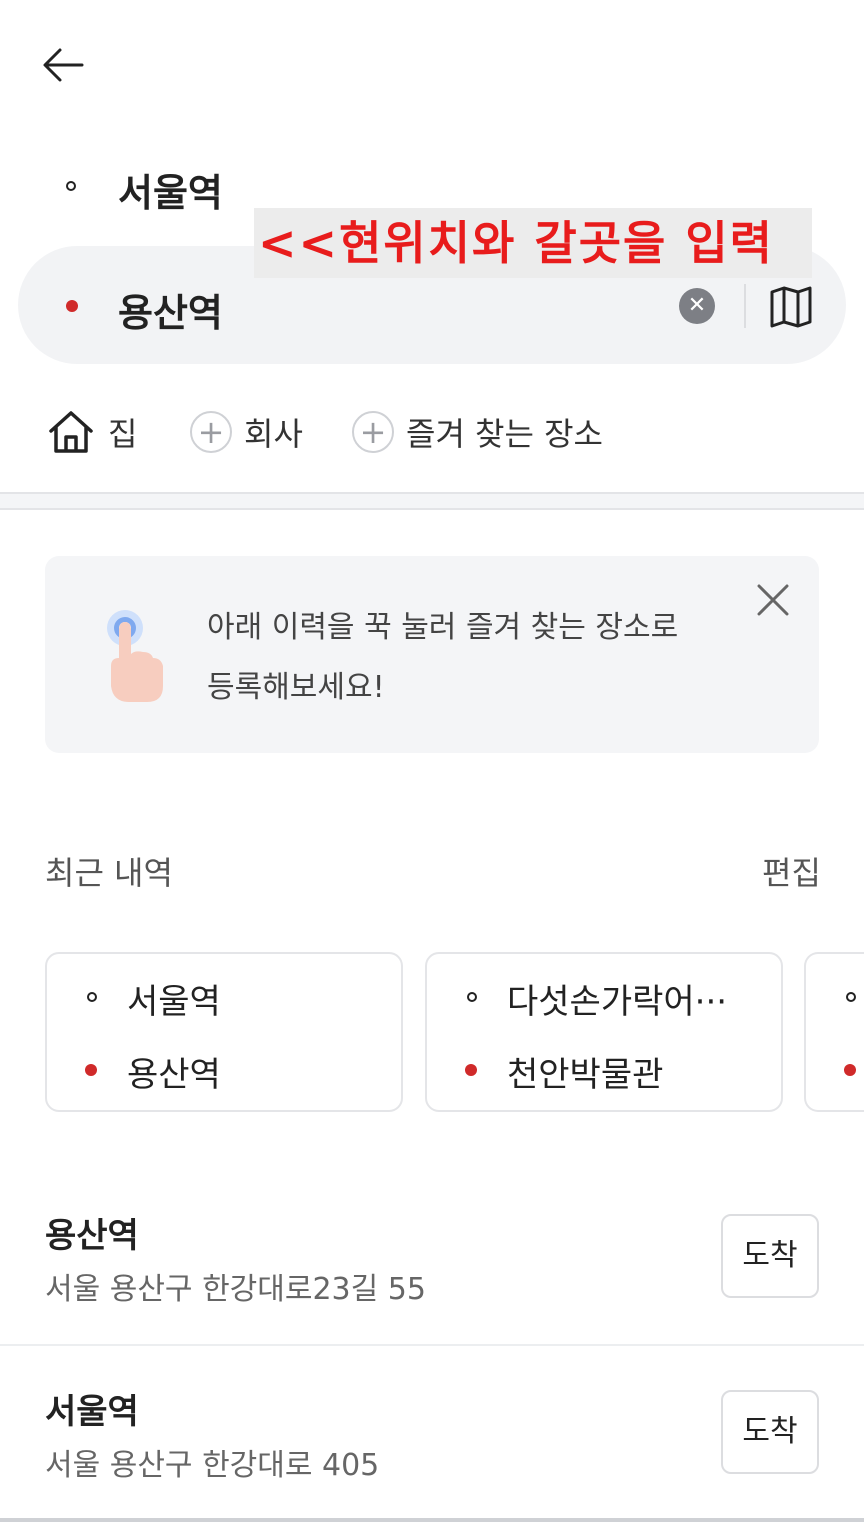 The width and height of the screenshot is (864, 1522). What do you see at coordinates (170, 309) in the screenshot?
I see `destination-input: 용산역` at bounding box center [170, 309].